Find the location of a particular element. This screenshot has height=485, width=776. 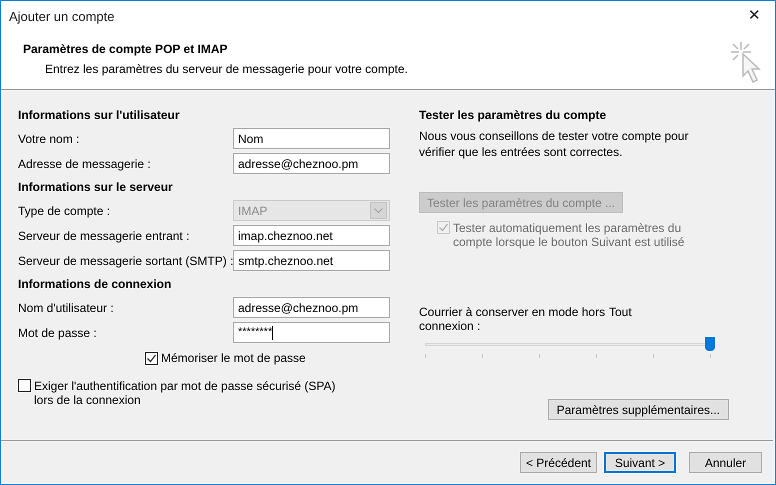

field-label: Mot de passe : is located at coordinates (57, 333).